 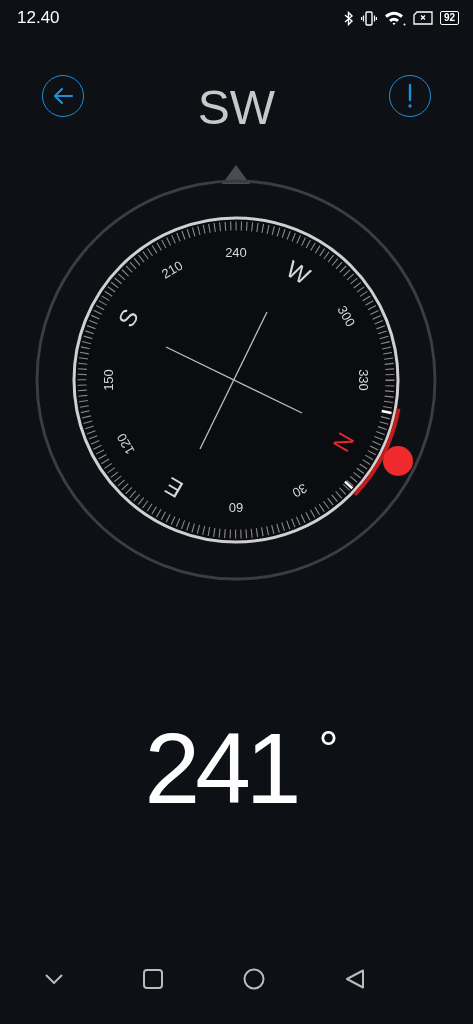 I want to click on arrow-left-icon, so click(x=63, y=96).